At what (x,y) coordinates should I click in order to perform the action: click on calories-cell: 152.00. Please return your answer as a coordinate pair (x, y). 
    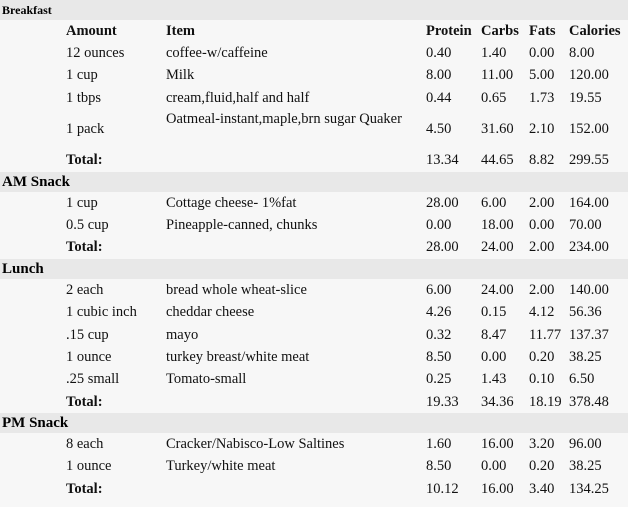
    Looking at the image, I should click on (589, 129).